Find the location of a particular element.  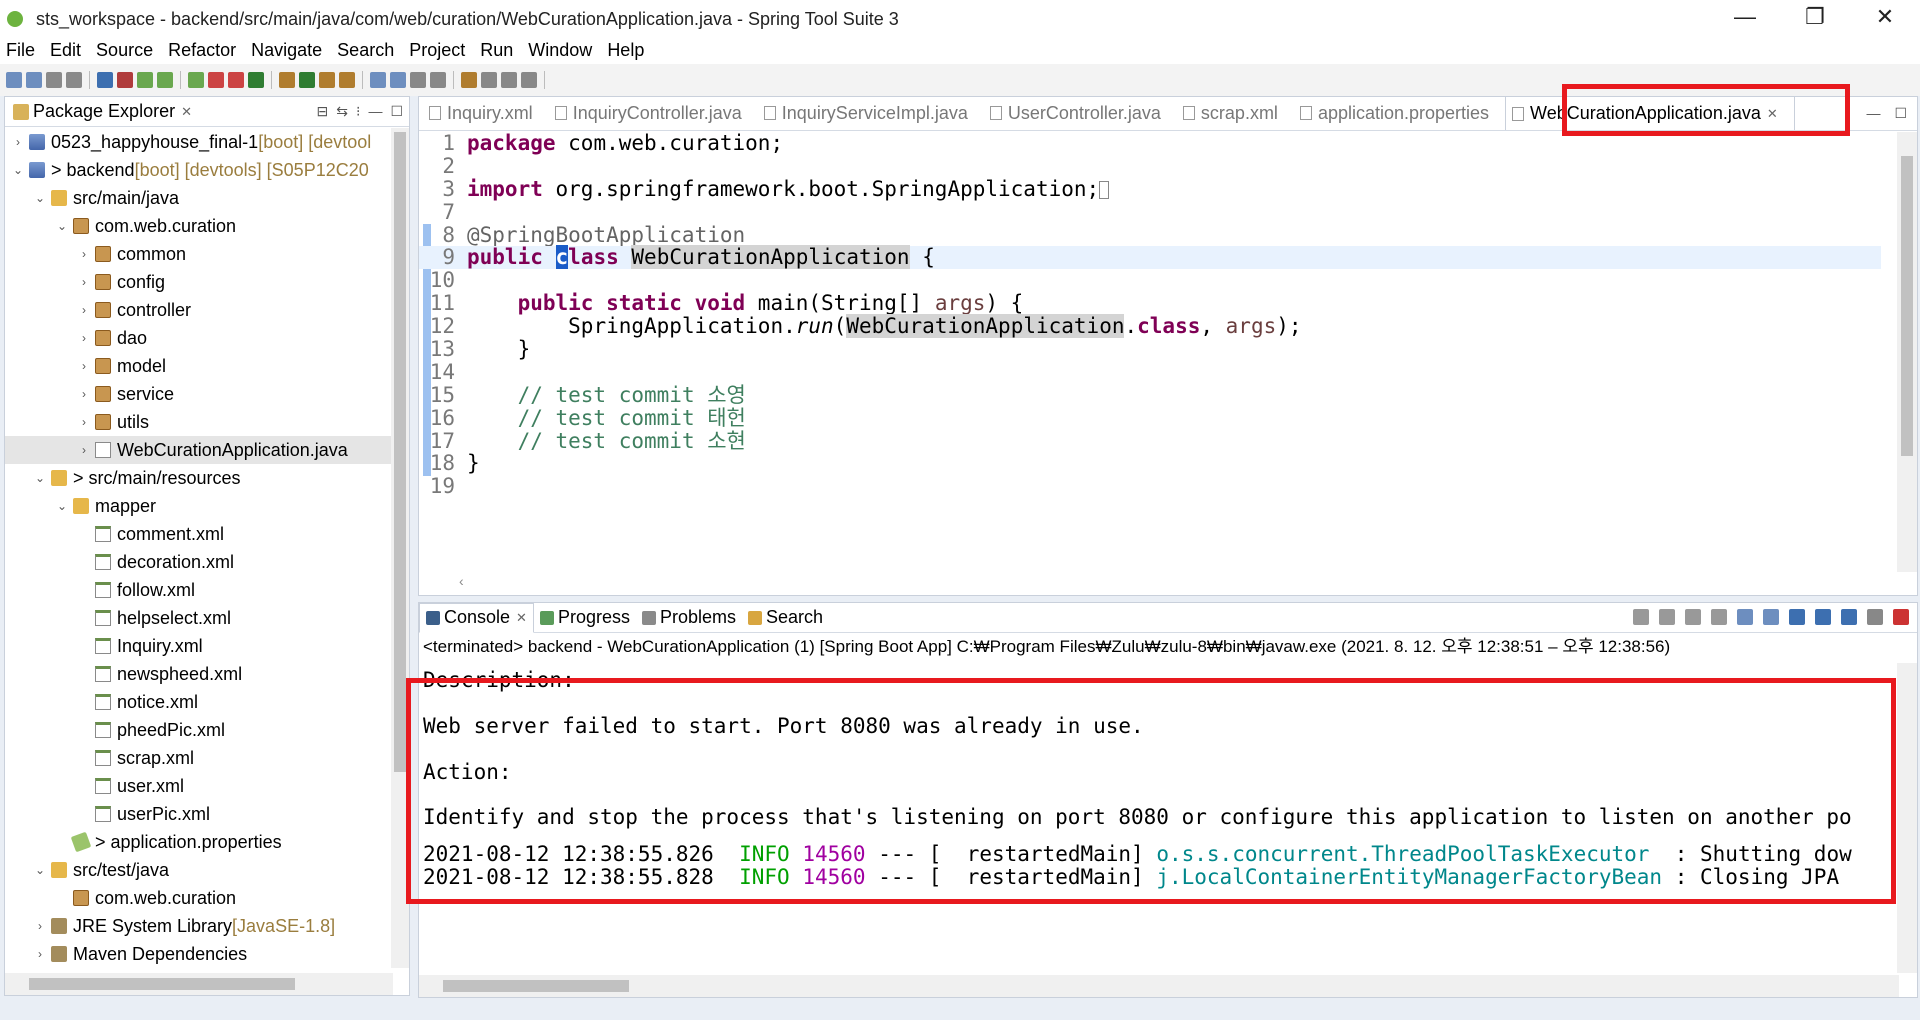

editor-tab: application.properties is located at coordinates (1399, 113).